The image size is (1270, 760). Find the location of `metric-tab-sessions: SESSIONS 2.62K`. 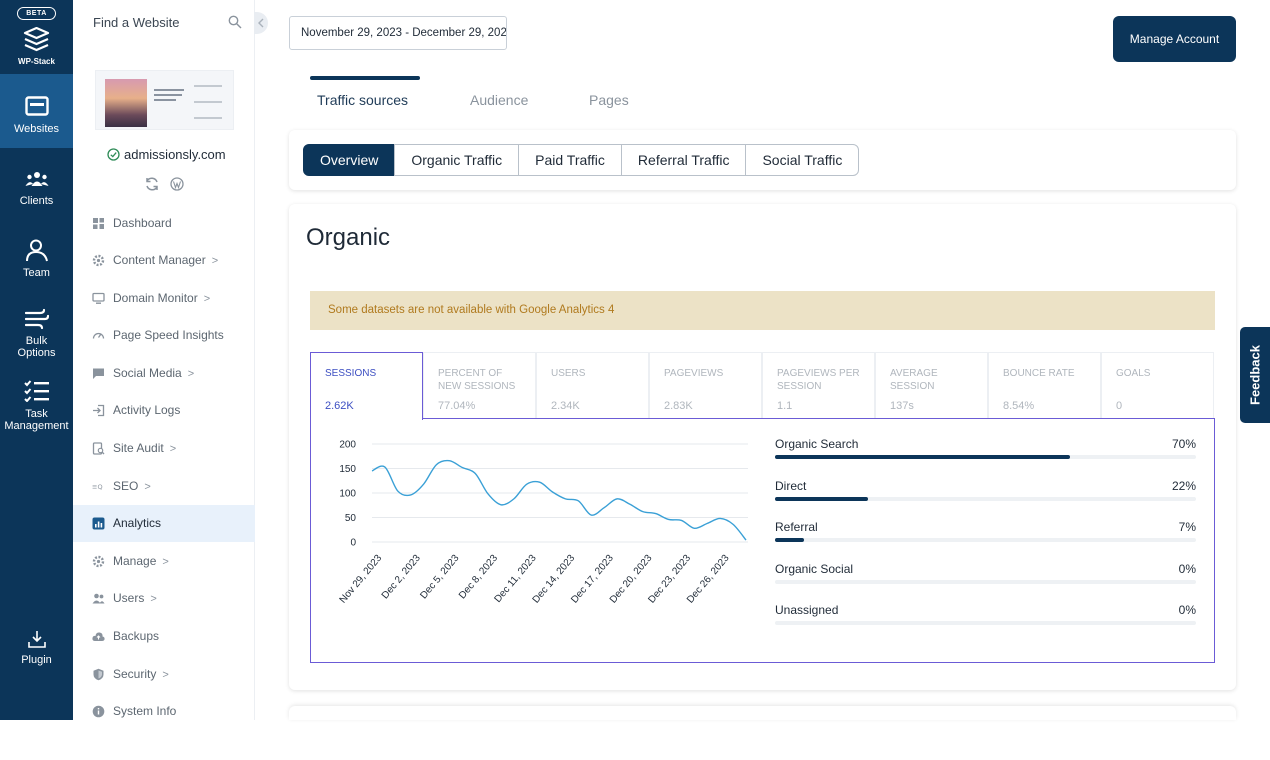

metric-tab-sessions: SESSIONS 2.62K is located at coordinates (366, 386).